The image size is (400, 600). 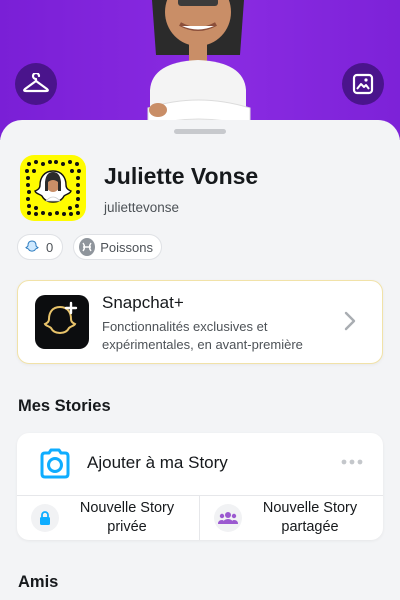 I want to click on new-shared-story-button: Nouvelle Story partagée, so click(x=291, y=518).